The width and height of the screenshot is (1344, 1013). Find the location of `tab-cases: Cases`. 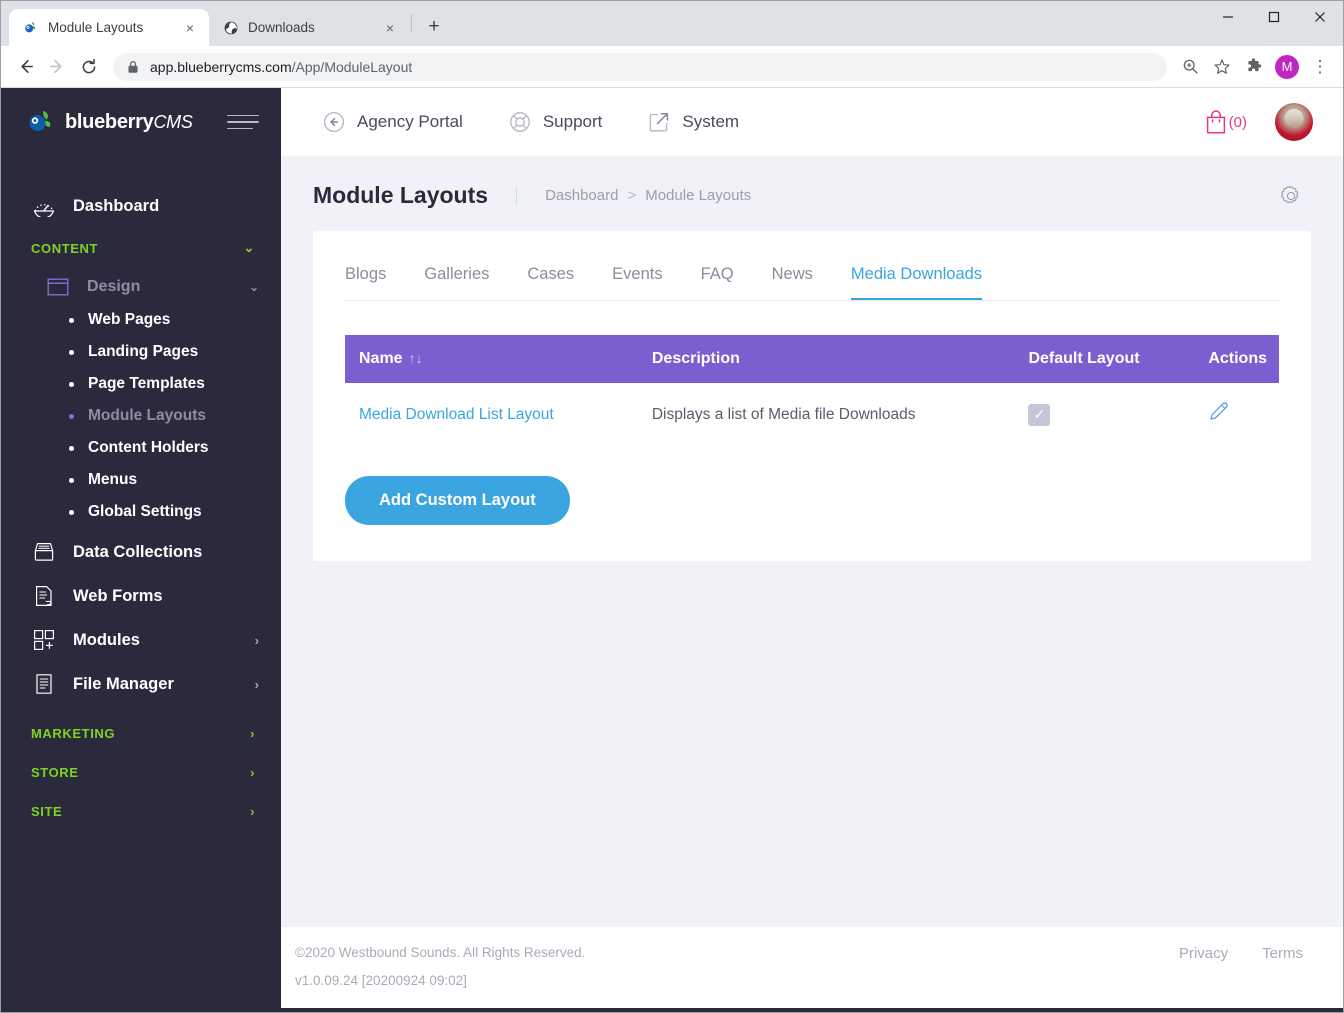

tab-cases: Cases is located at coordinates (550, 279).